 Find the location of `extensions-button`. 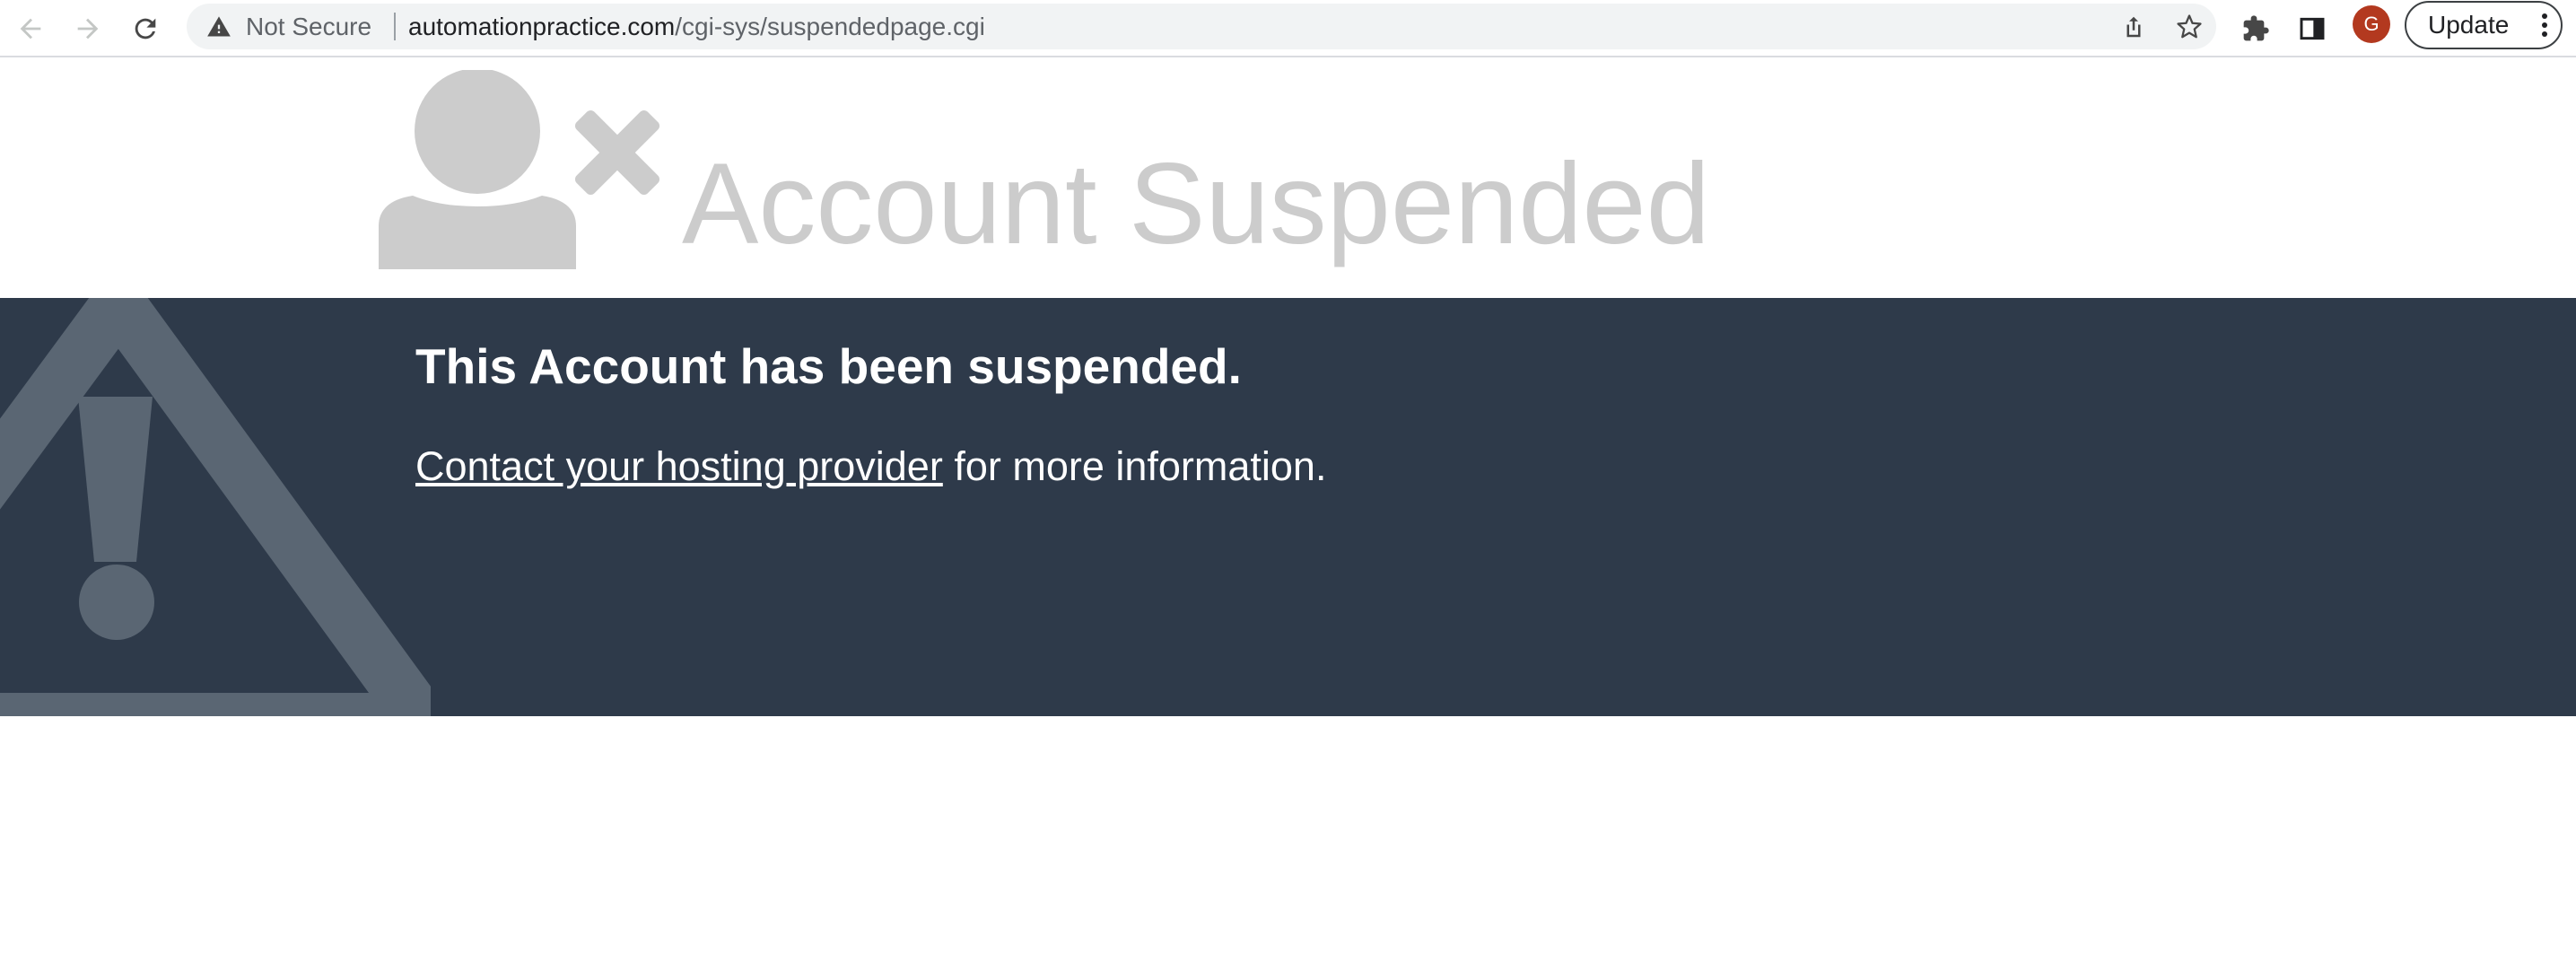

extensions-button is located at coordinates (2256, 29).